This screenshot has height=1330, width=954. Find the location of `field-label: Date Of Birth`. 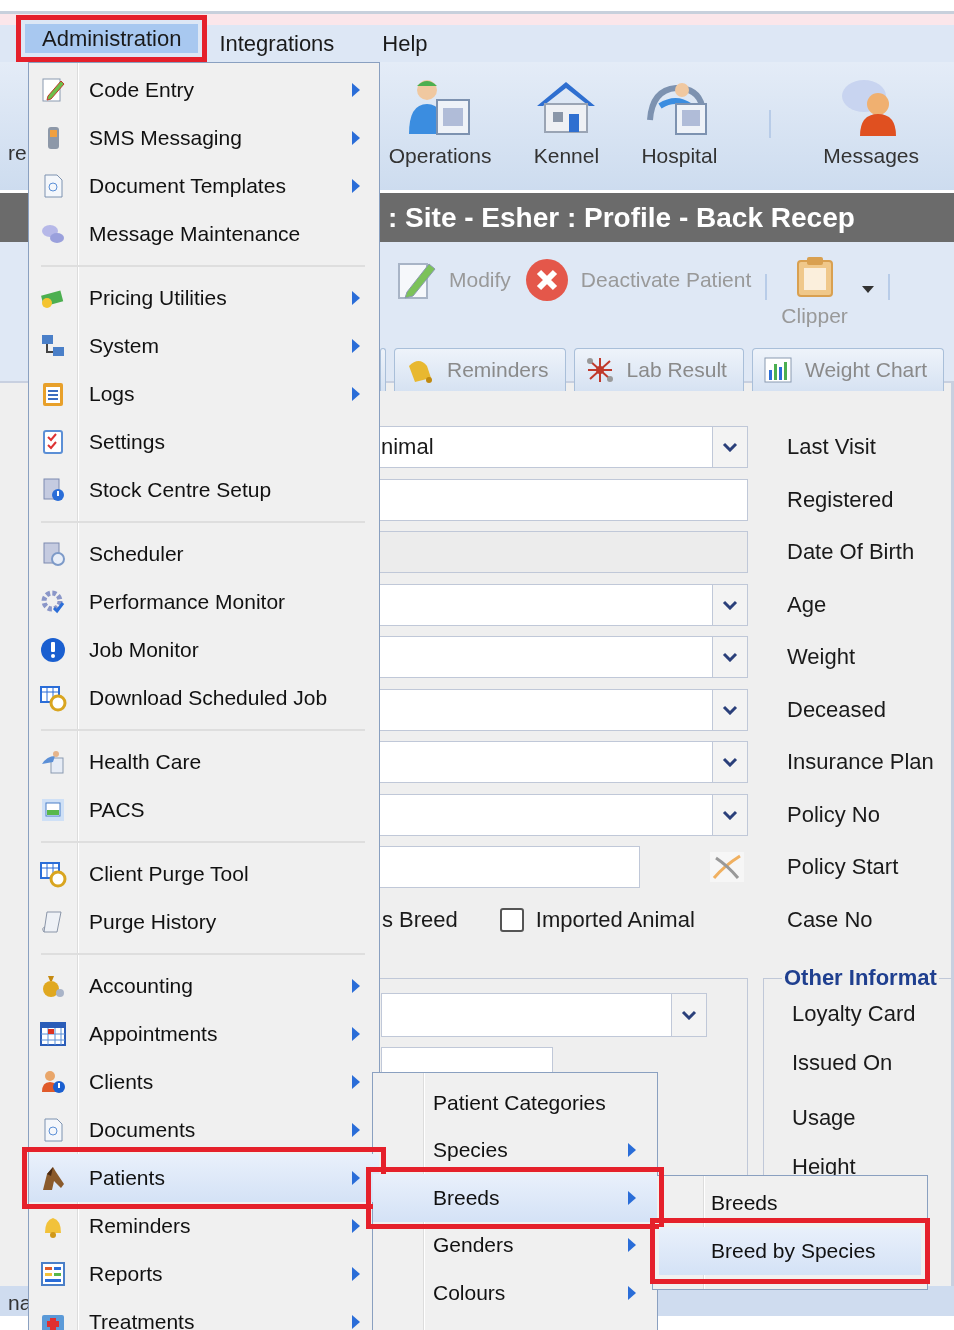

field-label: Date Of Birth is located at coordinates (851, 552).